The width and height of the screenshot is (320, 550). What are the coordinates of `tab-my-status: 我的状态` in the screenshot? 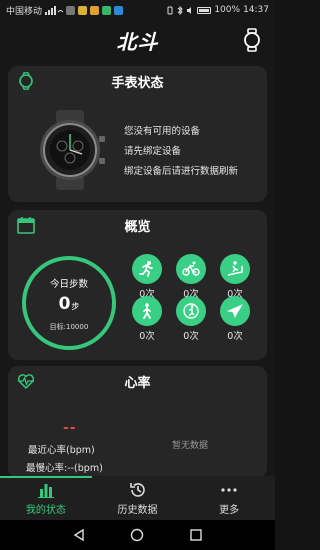 It's located at (46, 498).